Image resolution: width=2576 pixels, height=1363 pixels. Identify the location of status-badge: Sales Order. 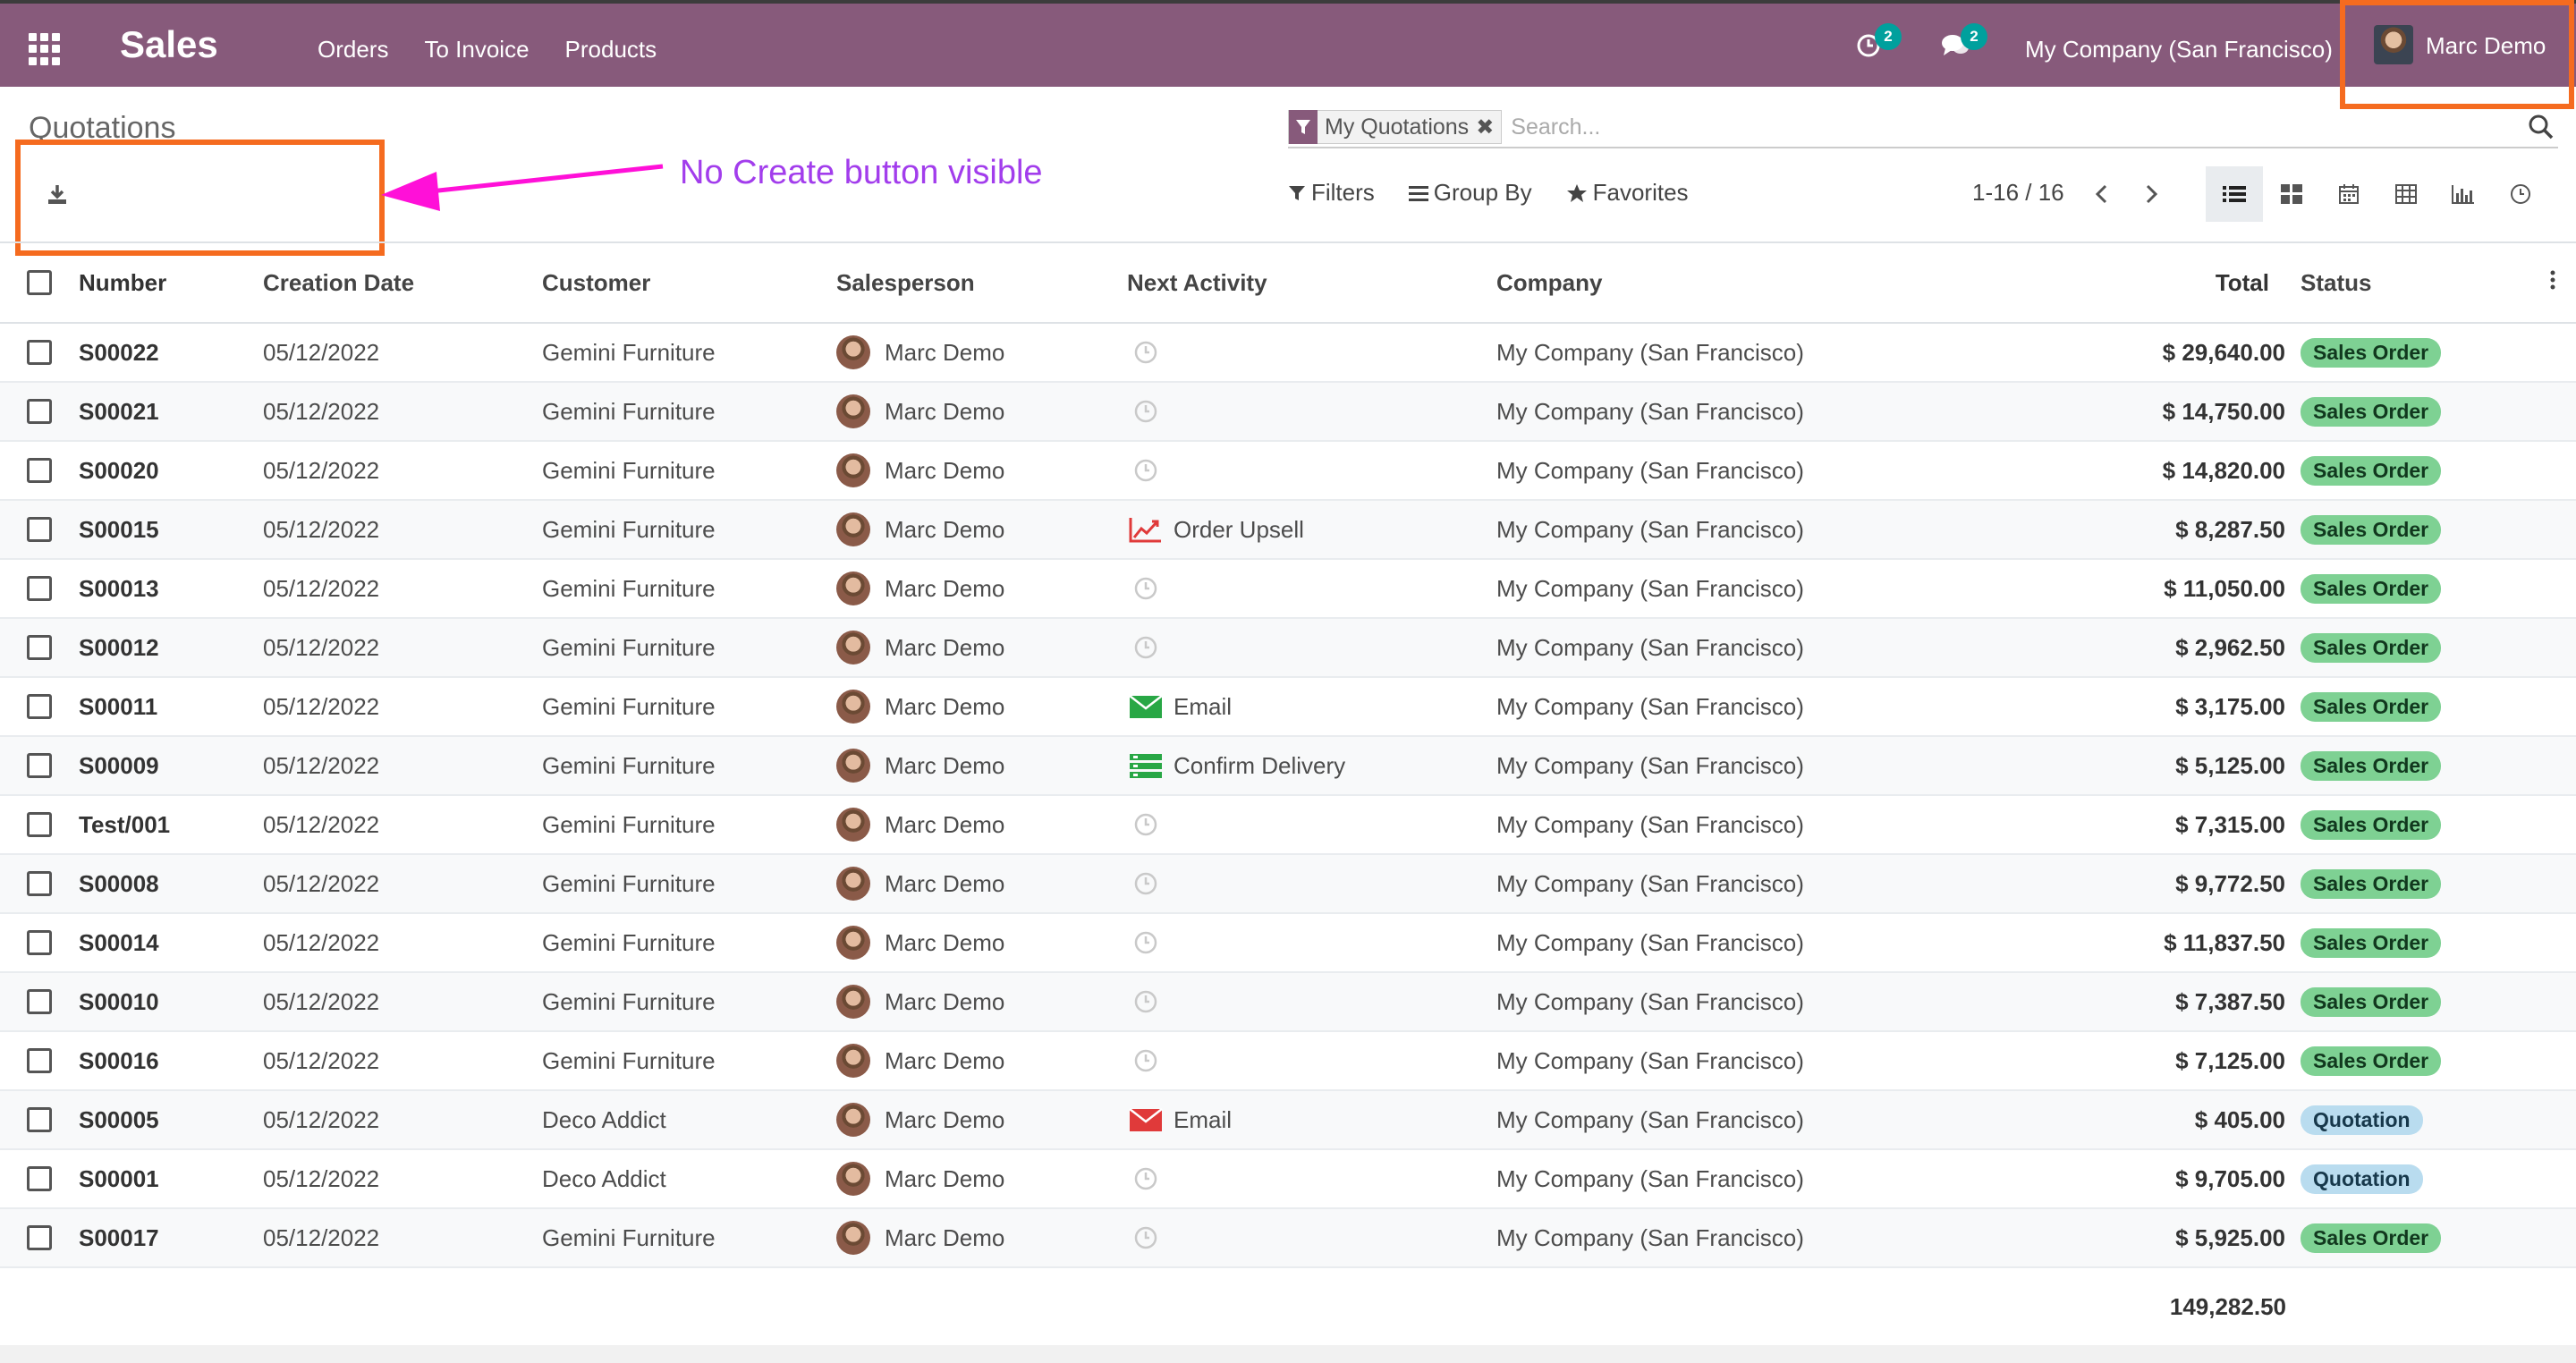
(2371, 766).